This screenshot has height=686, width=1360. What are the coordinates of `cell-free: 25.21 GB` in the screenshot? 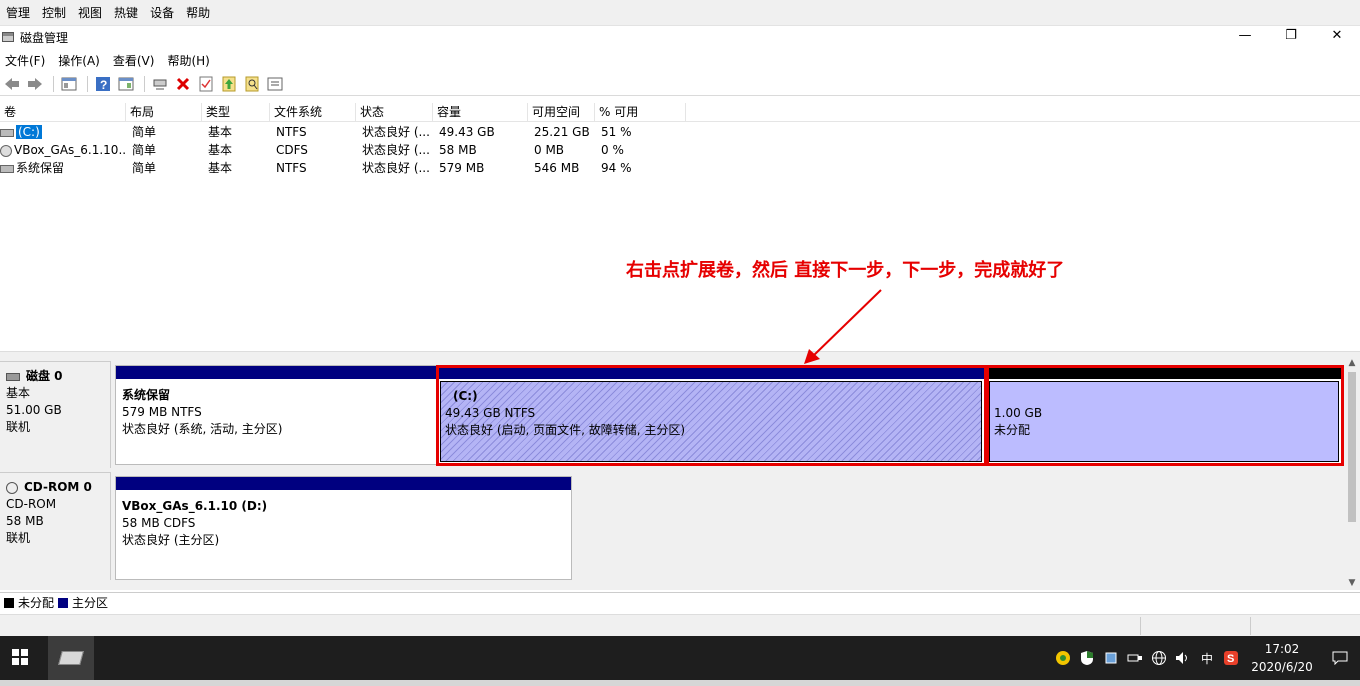 It's located at (562, 132).